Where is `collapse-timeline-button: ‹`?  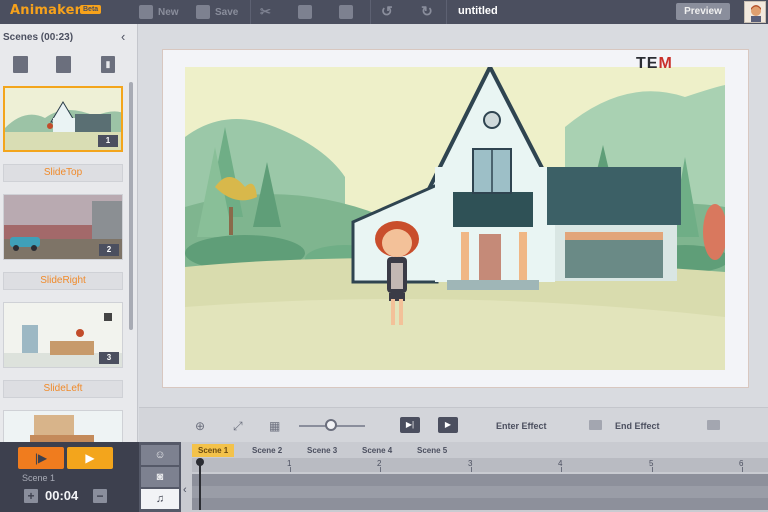
collapse-timeline-button: ‹ is located at coordinates (185, 490).